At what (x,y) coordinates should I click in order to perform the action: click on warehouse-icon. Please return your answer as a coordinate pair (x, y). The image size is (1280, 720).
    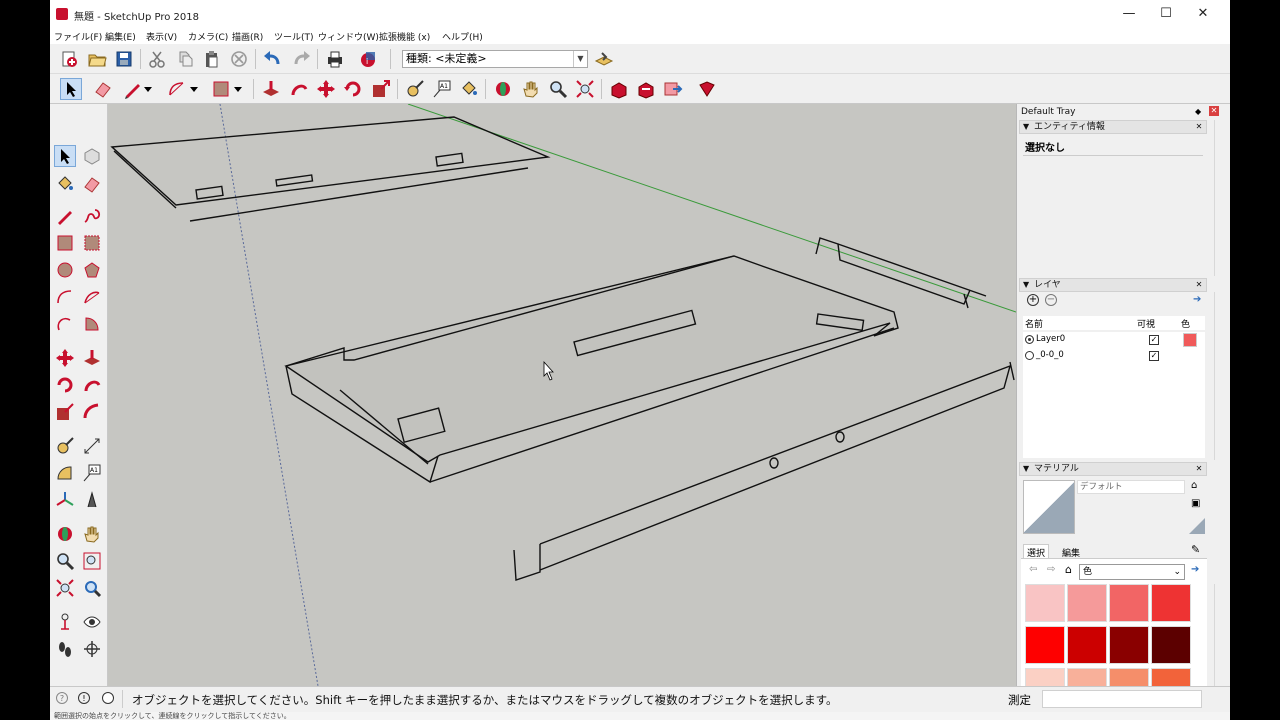
    Looking at the image, I should click on (619, 89).